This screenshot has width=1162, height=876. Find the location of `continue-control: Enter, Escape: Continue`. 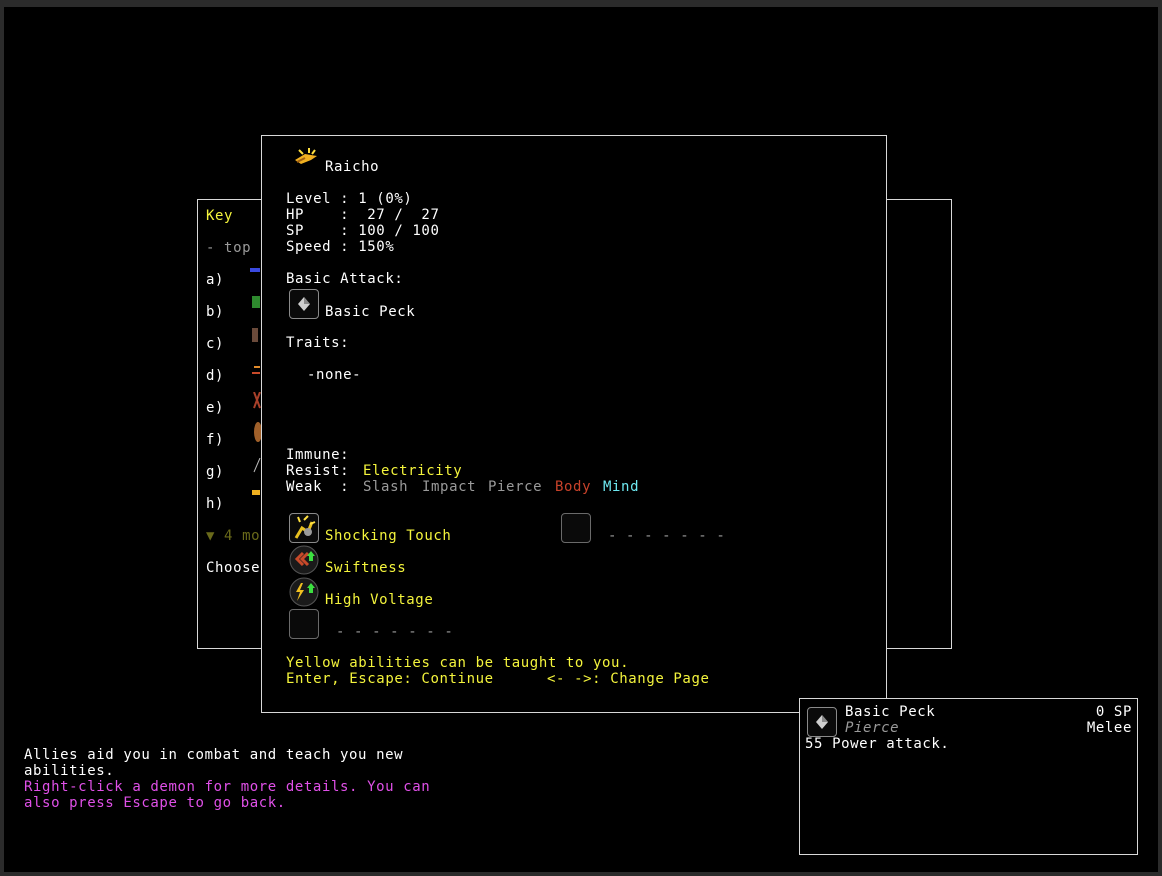

continue-control: Enter, Escape: Continue is located at coordinates (390, 679).